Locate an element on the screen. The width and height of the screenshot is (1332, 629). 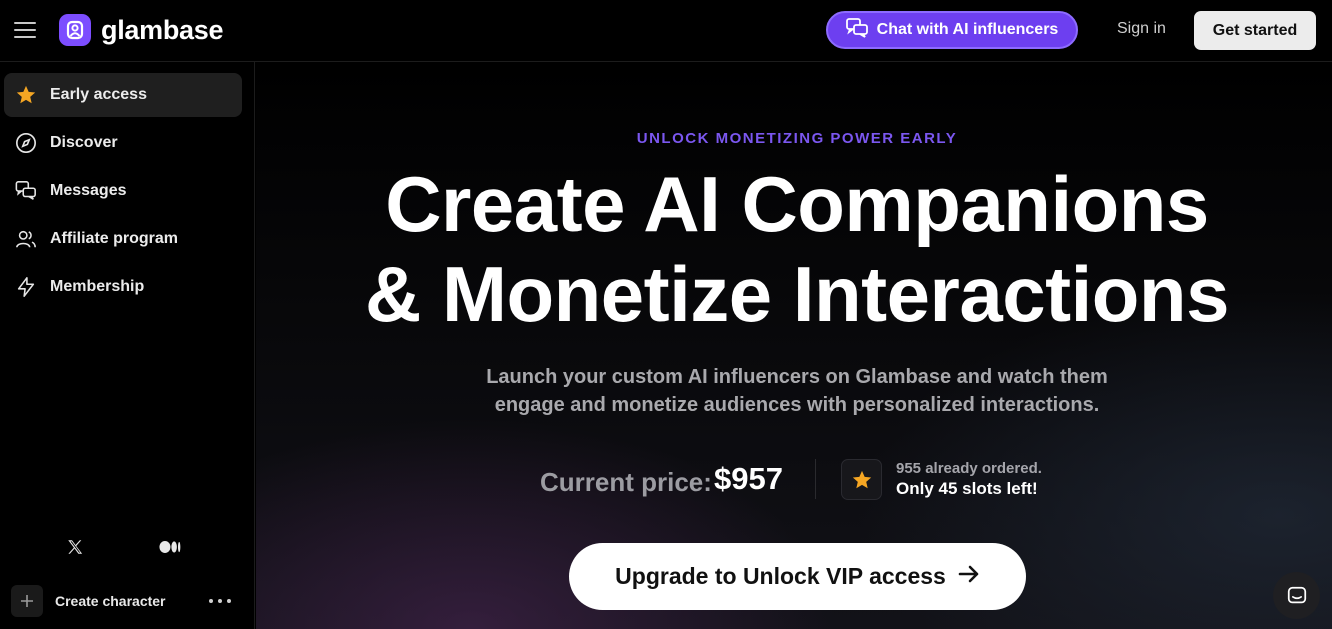
upgrade-vip-button: Upgrade to Unlock VIP access is located at coordinates (797, 576).